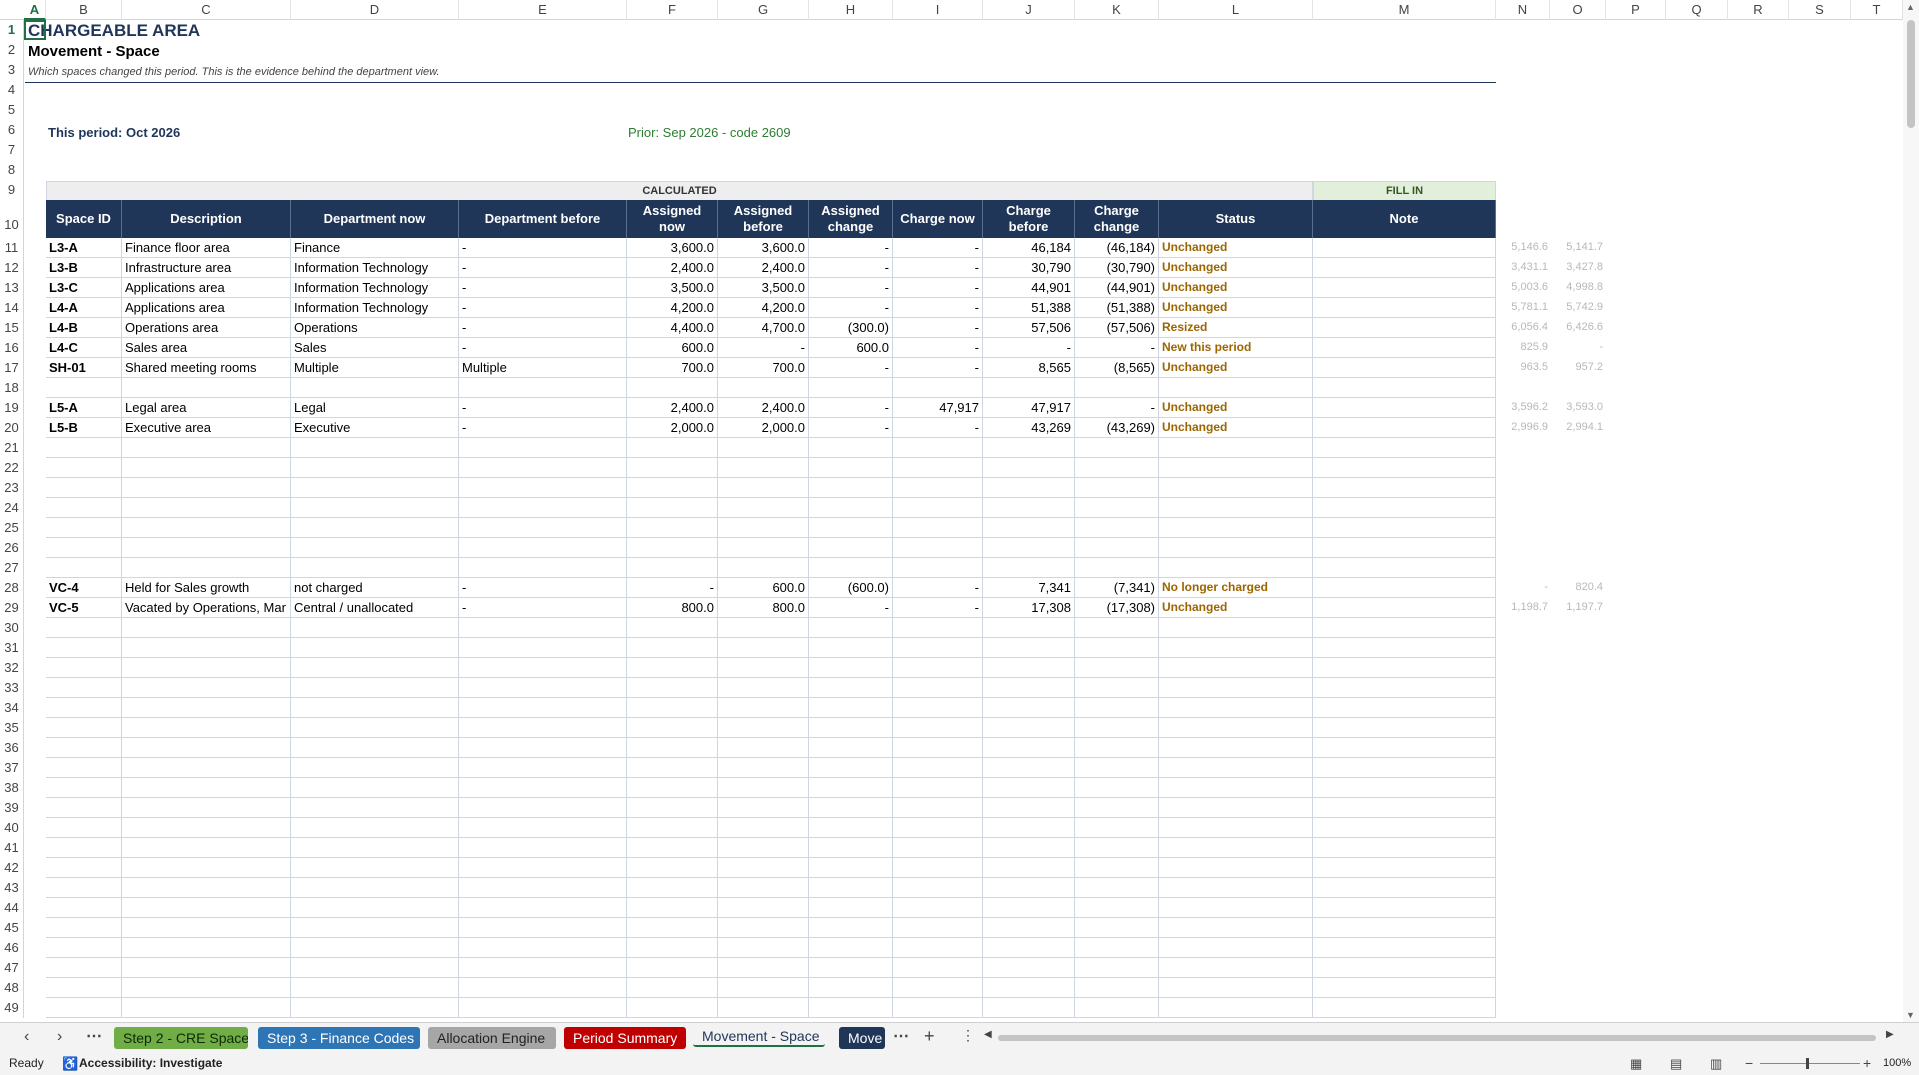 Image resolution: width=1919 pixels, height=1075 pixels. What do you see at coordinates (375, 288) in the screenshot?
I see `cell-dnow: Information Technology` at bounding box center [375, 288].